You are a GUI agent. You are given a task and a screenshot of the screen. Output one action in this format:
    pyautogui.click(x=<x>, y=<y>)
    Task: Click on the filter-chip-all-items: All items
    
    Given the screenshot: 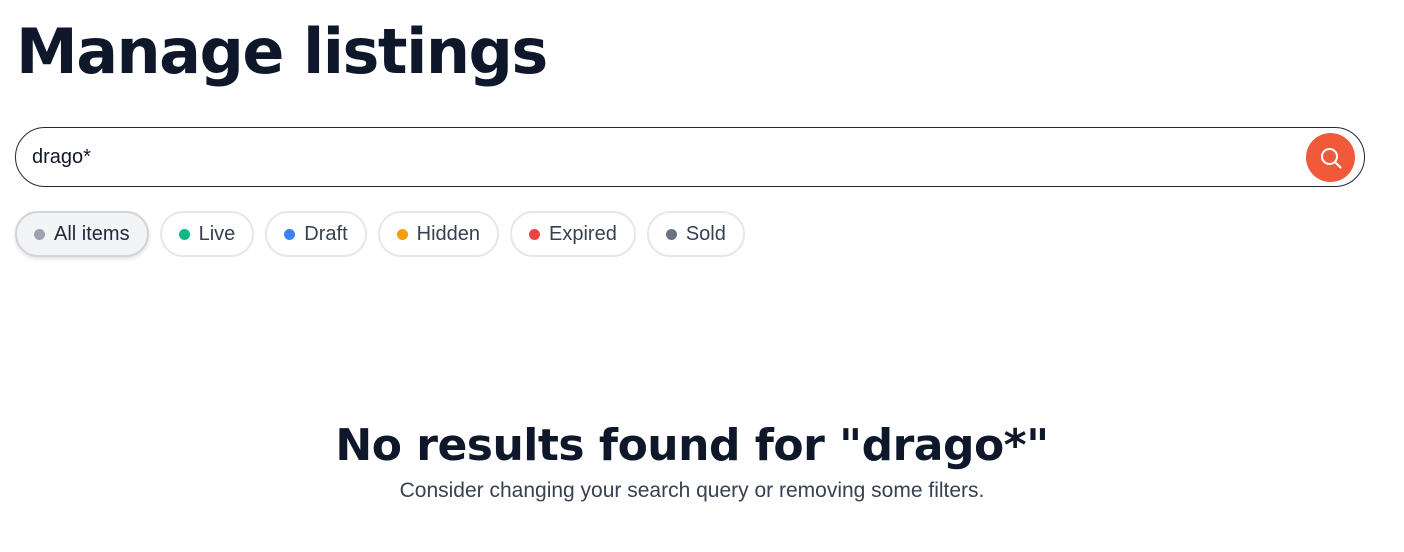 What is the action you would take?
    pyautogui.click(x=82, y=234)
    